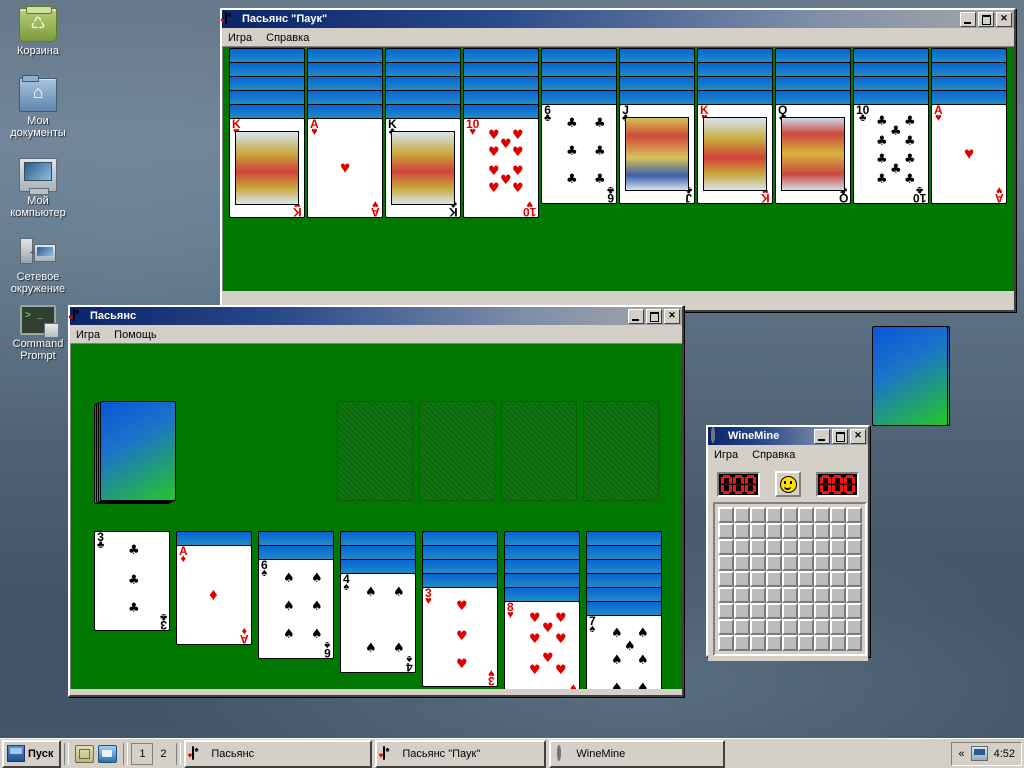 The height and width of the screenshot is (768, 1024). What do you see at coordinates (1004, 754) in the screenshot?
I see `taskbar-clock: 4:52` at bounding box center [1004, 754].